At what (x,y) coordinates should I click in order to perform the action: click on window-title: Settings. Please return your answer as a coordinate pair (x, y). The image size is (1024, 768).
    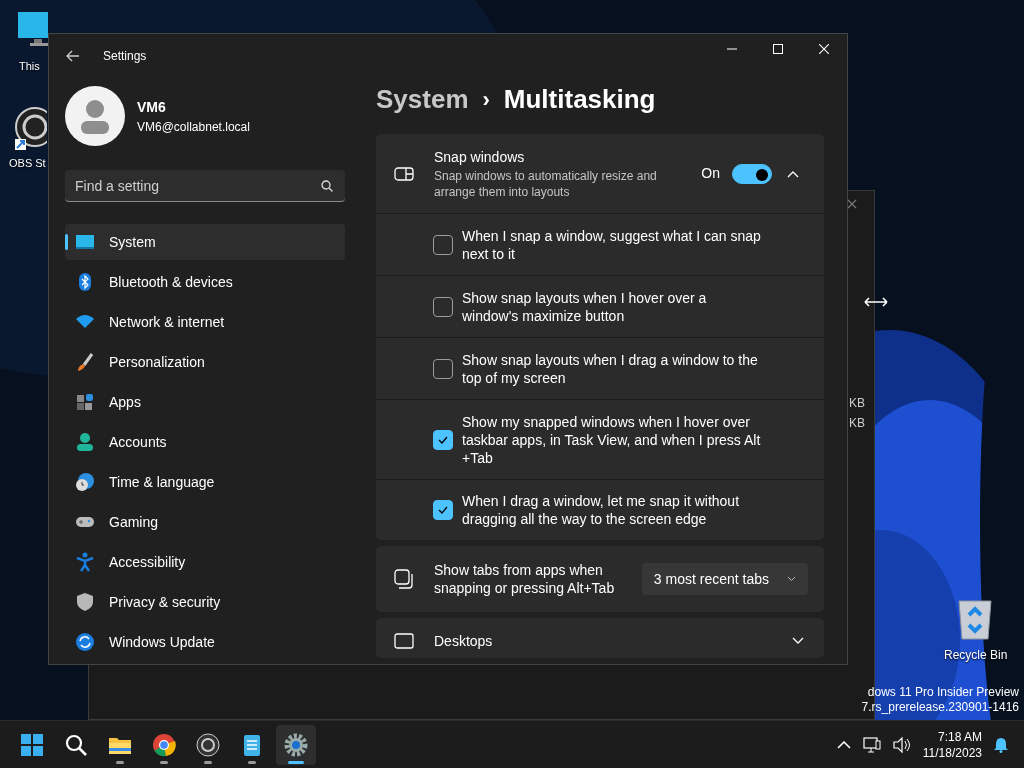
    Looking at the image, I should click on (125, 56).